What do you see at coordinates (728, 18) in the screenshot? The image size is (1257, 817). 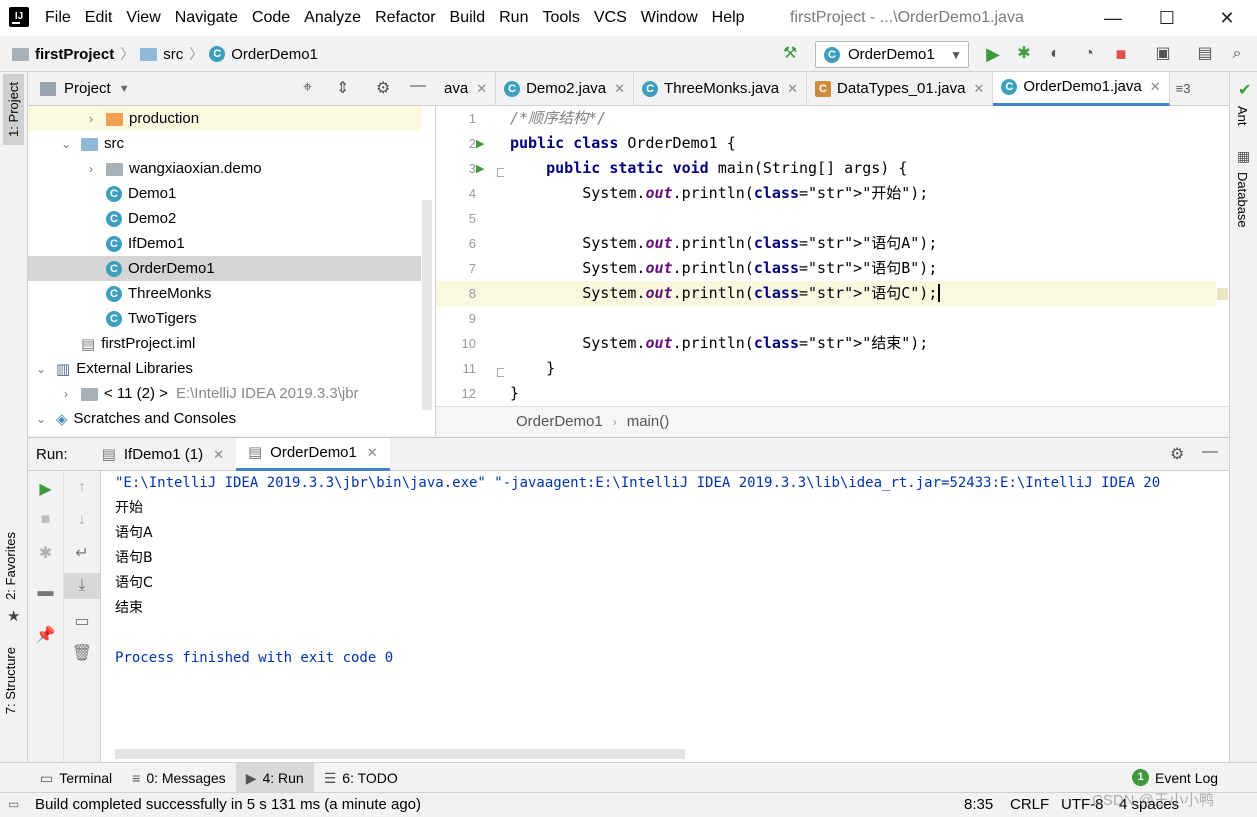 I see `menu-item: Help` at bounding box center [728, 18].